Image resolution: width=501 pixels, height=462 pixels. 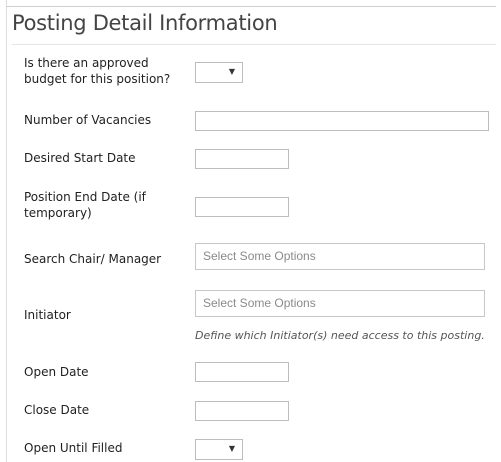 What do you see at coordinates (342, 121) in the screenshot?
I see `vacancies-input` at bounding box center [342, 121].